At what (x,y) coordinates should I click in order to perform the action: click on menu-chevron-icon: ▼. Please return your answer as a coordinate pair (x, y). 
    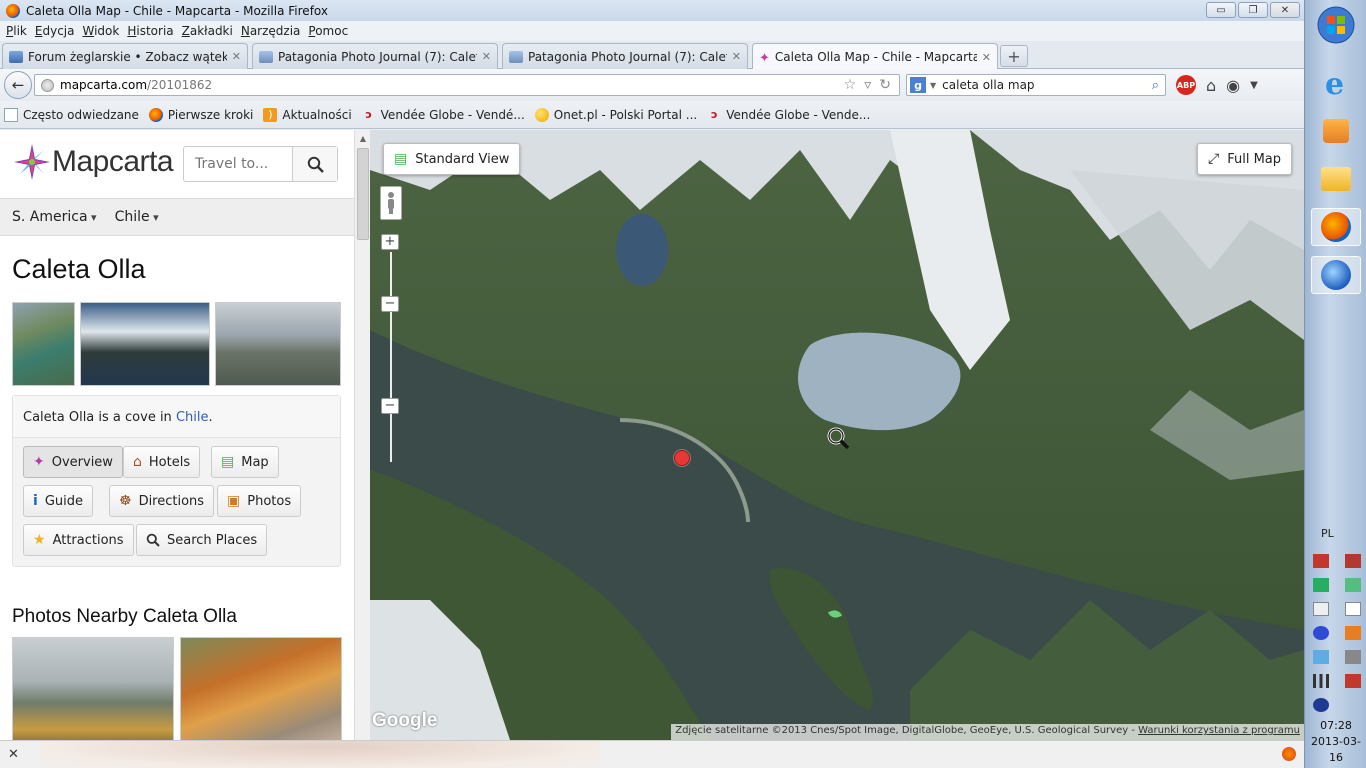
    Looking at the image, I should click on (1254, 85).